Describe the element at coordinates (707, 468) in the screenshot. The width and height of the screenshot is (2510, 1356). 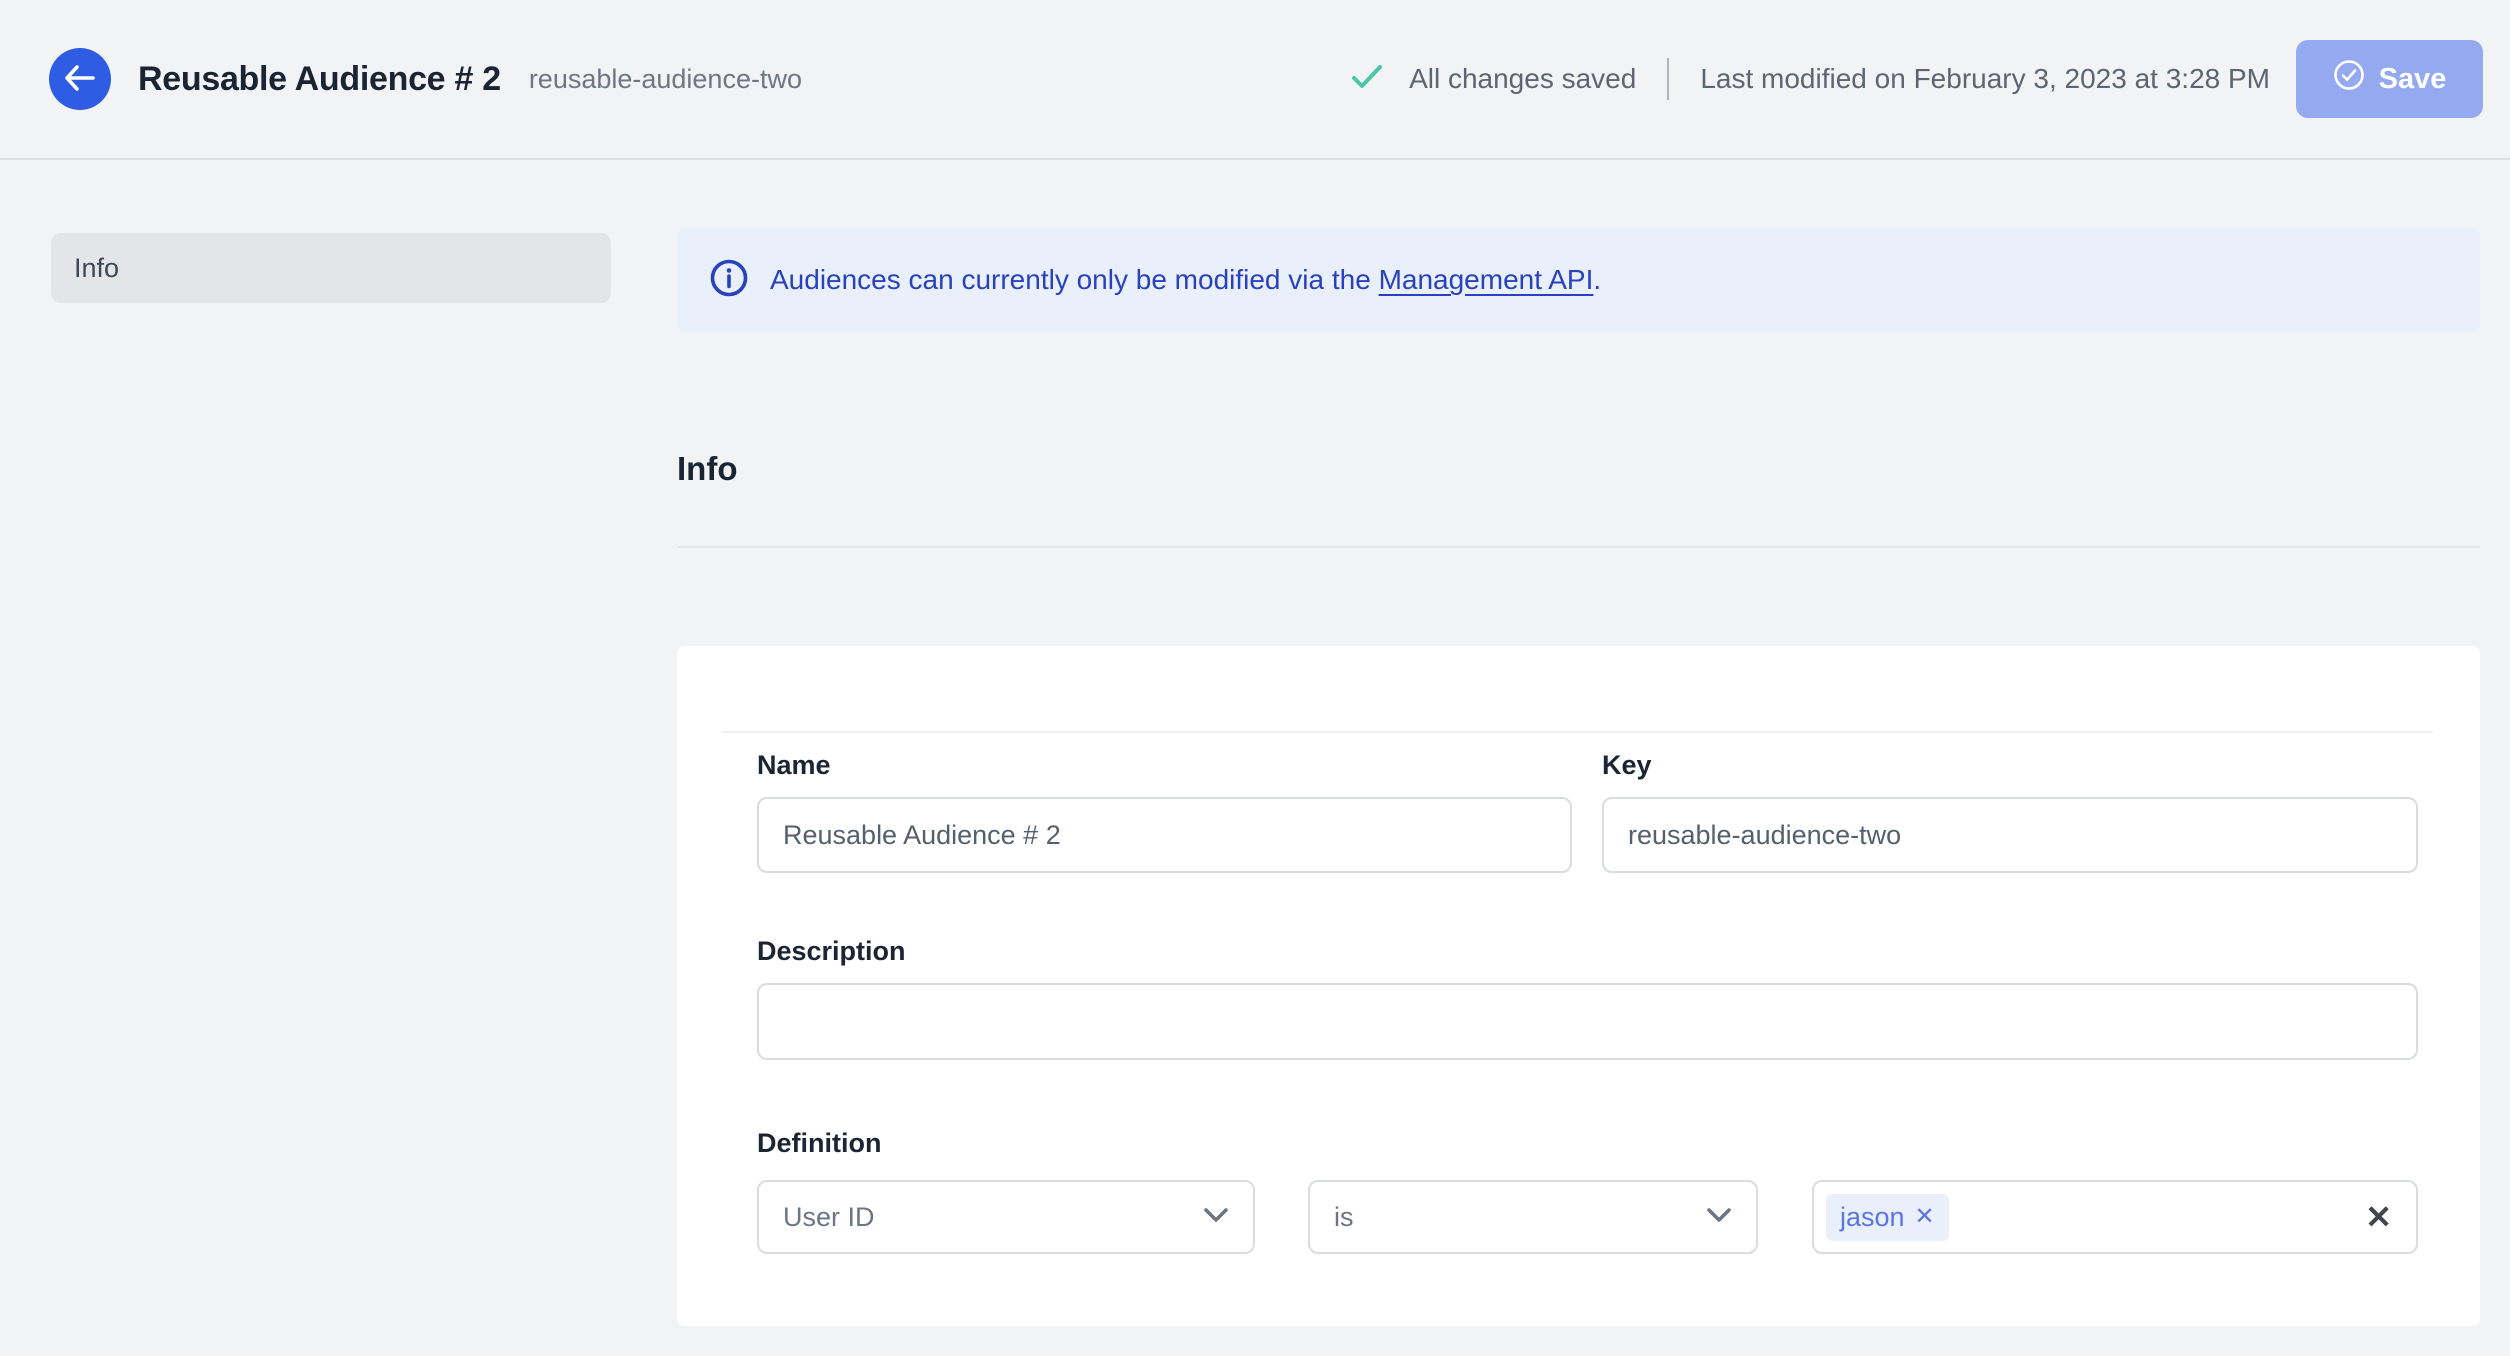
I see `section-heading: Info` at that location.